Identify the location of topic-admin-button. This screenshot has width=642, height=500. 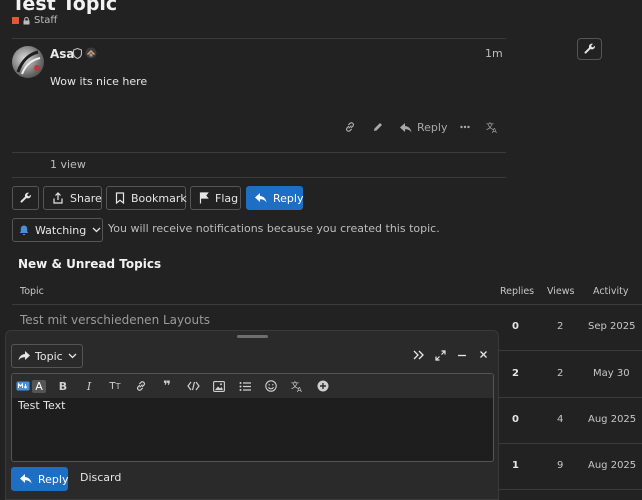
(25, 198).